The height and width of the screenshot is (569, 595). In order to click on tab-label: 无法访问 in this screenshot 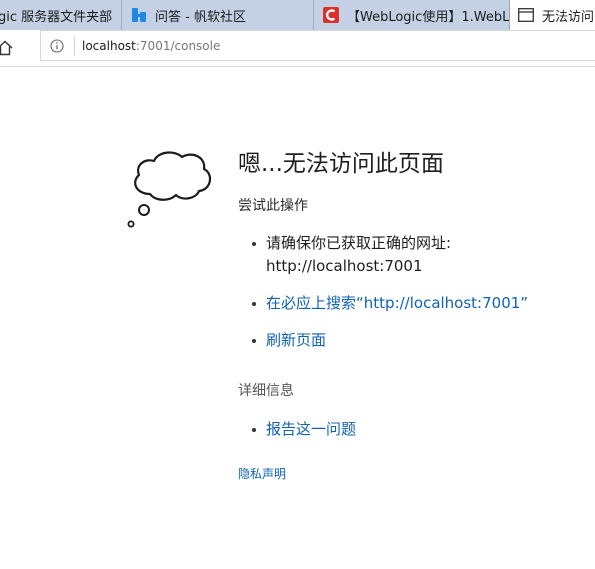, I will do `click(568, 17)`.